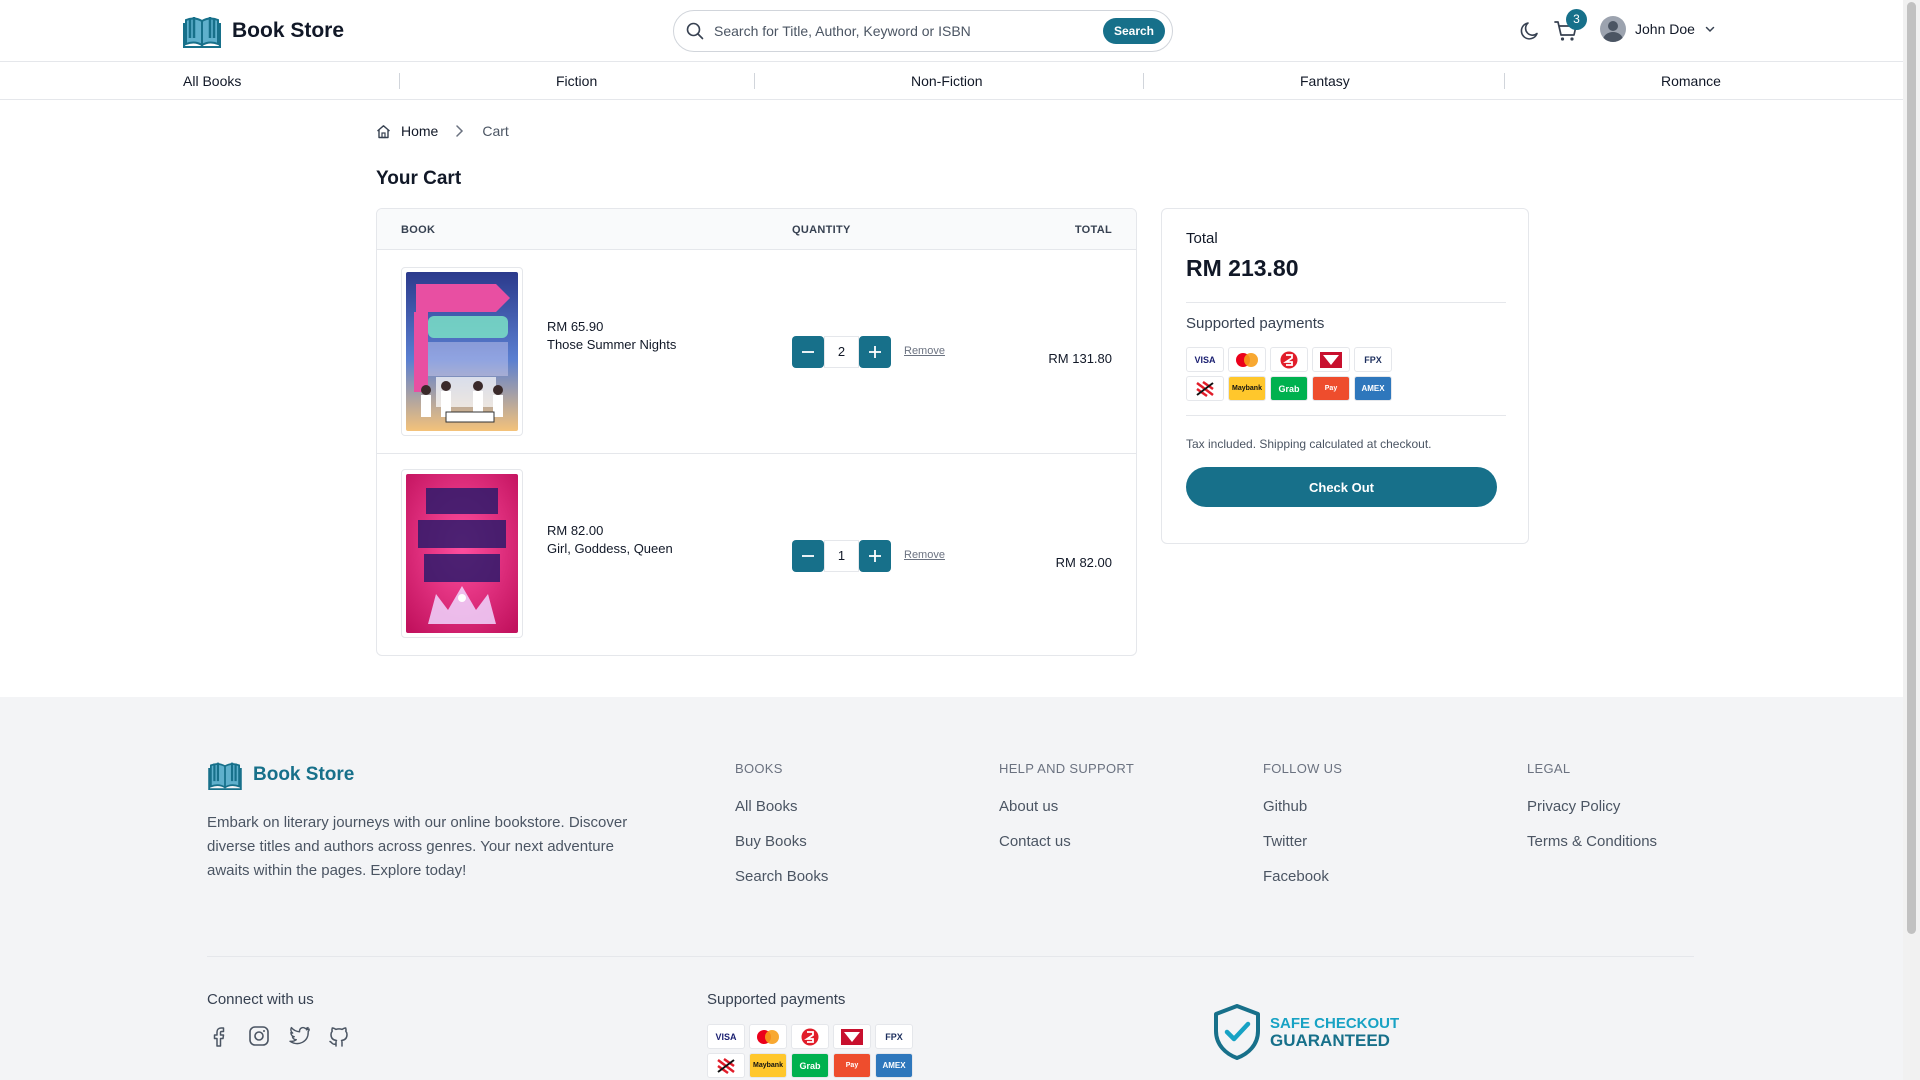 The width and height of the screenshot is (1920, 1080). What do you see at coordinates (1665, 29) in the screenshot?
I see `user-name: John Doe` at bounding box center [1665, 29].